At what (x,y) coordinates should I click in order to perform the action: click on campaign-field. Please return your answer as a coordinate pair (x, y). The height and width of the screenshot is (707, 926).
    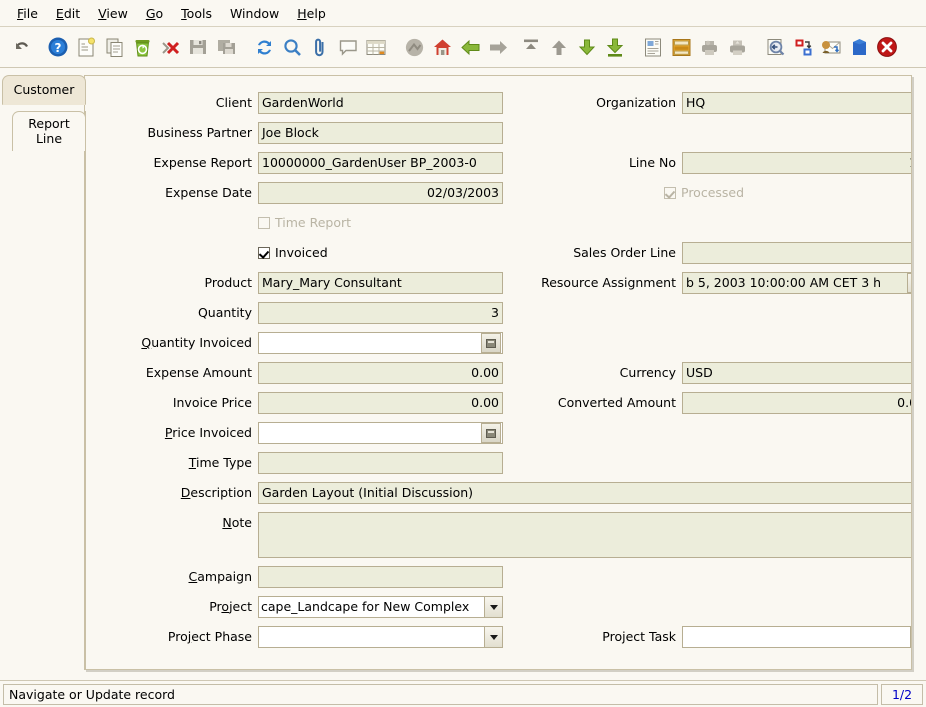
    Looking at the image, I should click on (380, 577).